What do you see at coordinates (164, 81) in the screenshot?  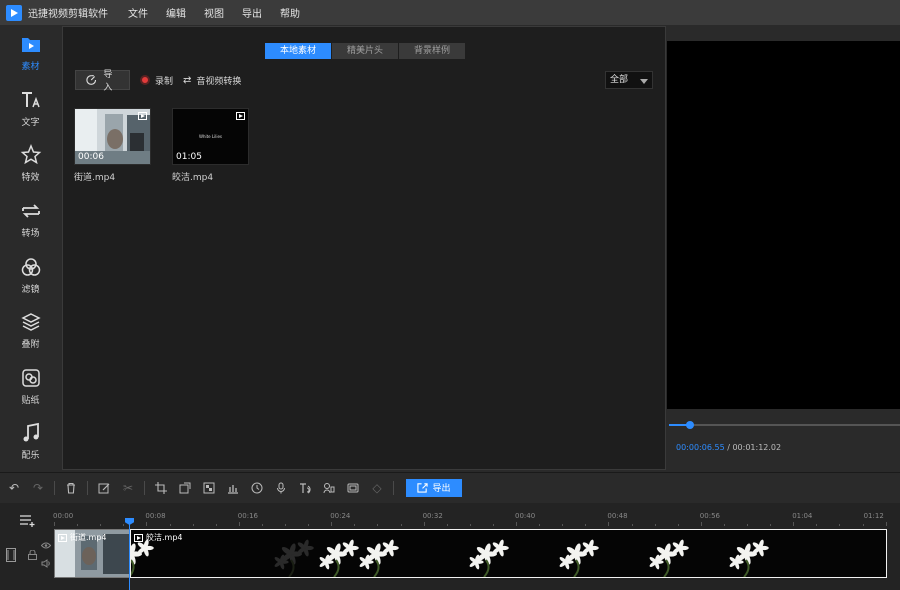 I see `record-label: 录制` at bounding box center [164, 81].